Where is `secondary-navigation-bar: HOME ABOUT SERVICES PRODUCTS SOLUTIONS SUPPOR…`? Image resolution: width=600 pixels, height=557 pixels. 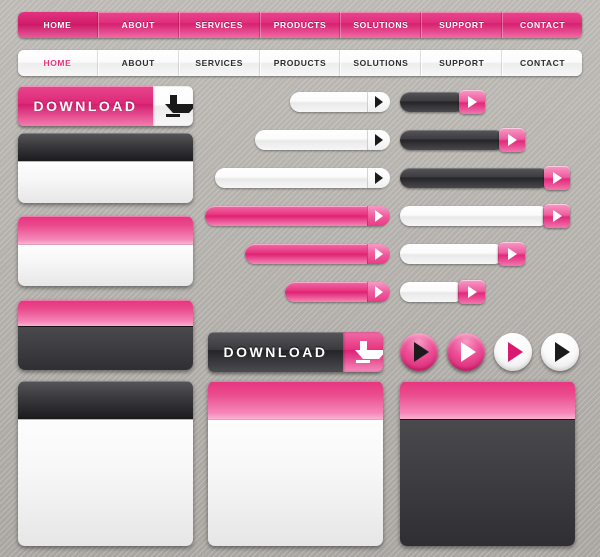
secondary-navigation-bar: HOME ABOUT SERVICES PRODUCTS SOLUTIONS SUPPOR… is located at coordinates (300, 63).